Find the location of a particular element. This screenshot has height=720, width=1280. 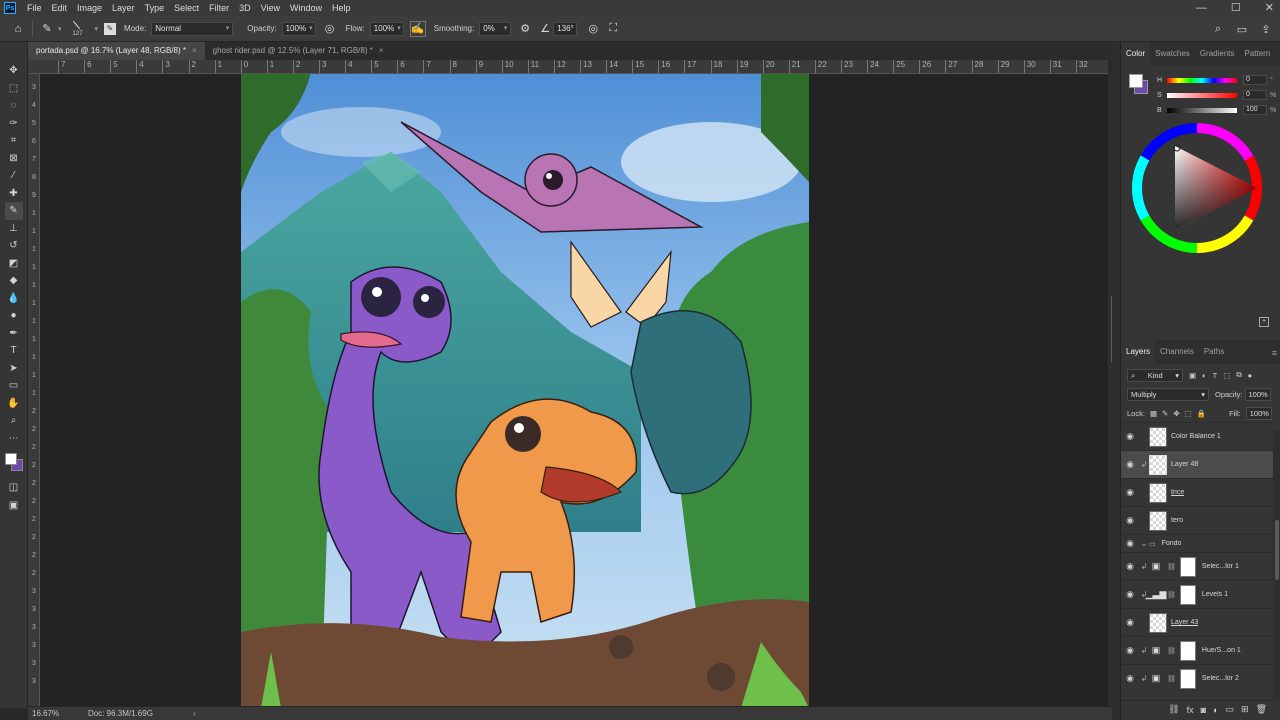

blur-tool-icon: 💧 is located at coordinates (14, 299).